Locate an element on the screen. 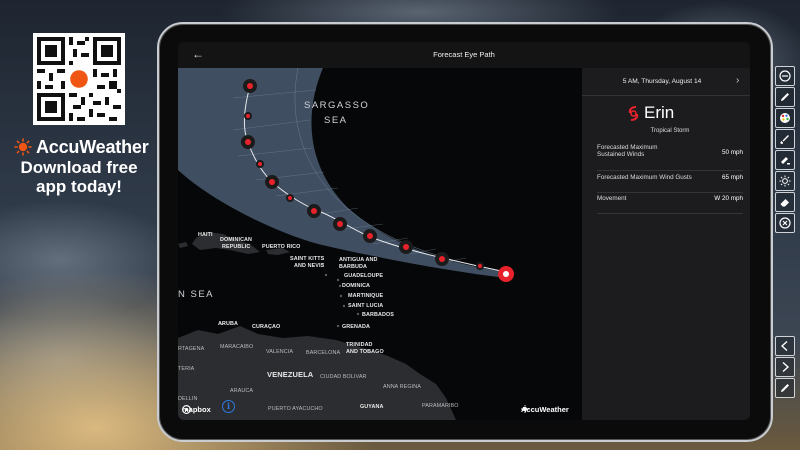 The height and width of the screenshot is (450, 800). minus-circle-icon is located at coordinates (785, 76).